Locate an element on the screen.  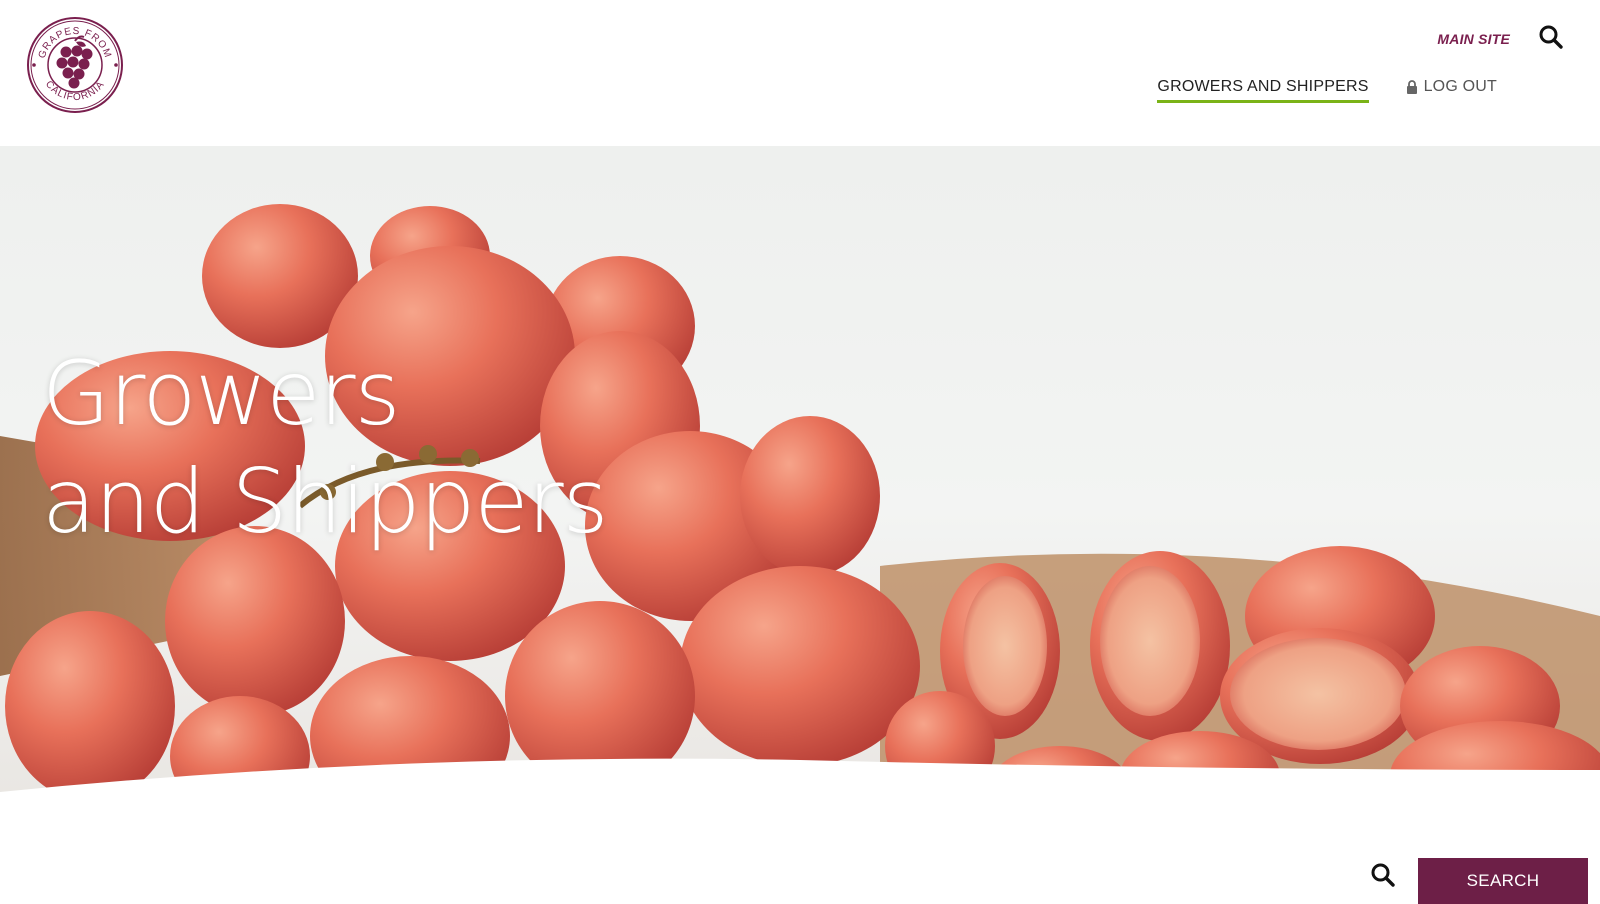
nav-log-out: LOG OUT is located at coordinates (1451, 89).